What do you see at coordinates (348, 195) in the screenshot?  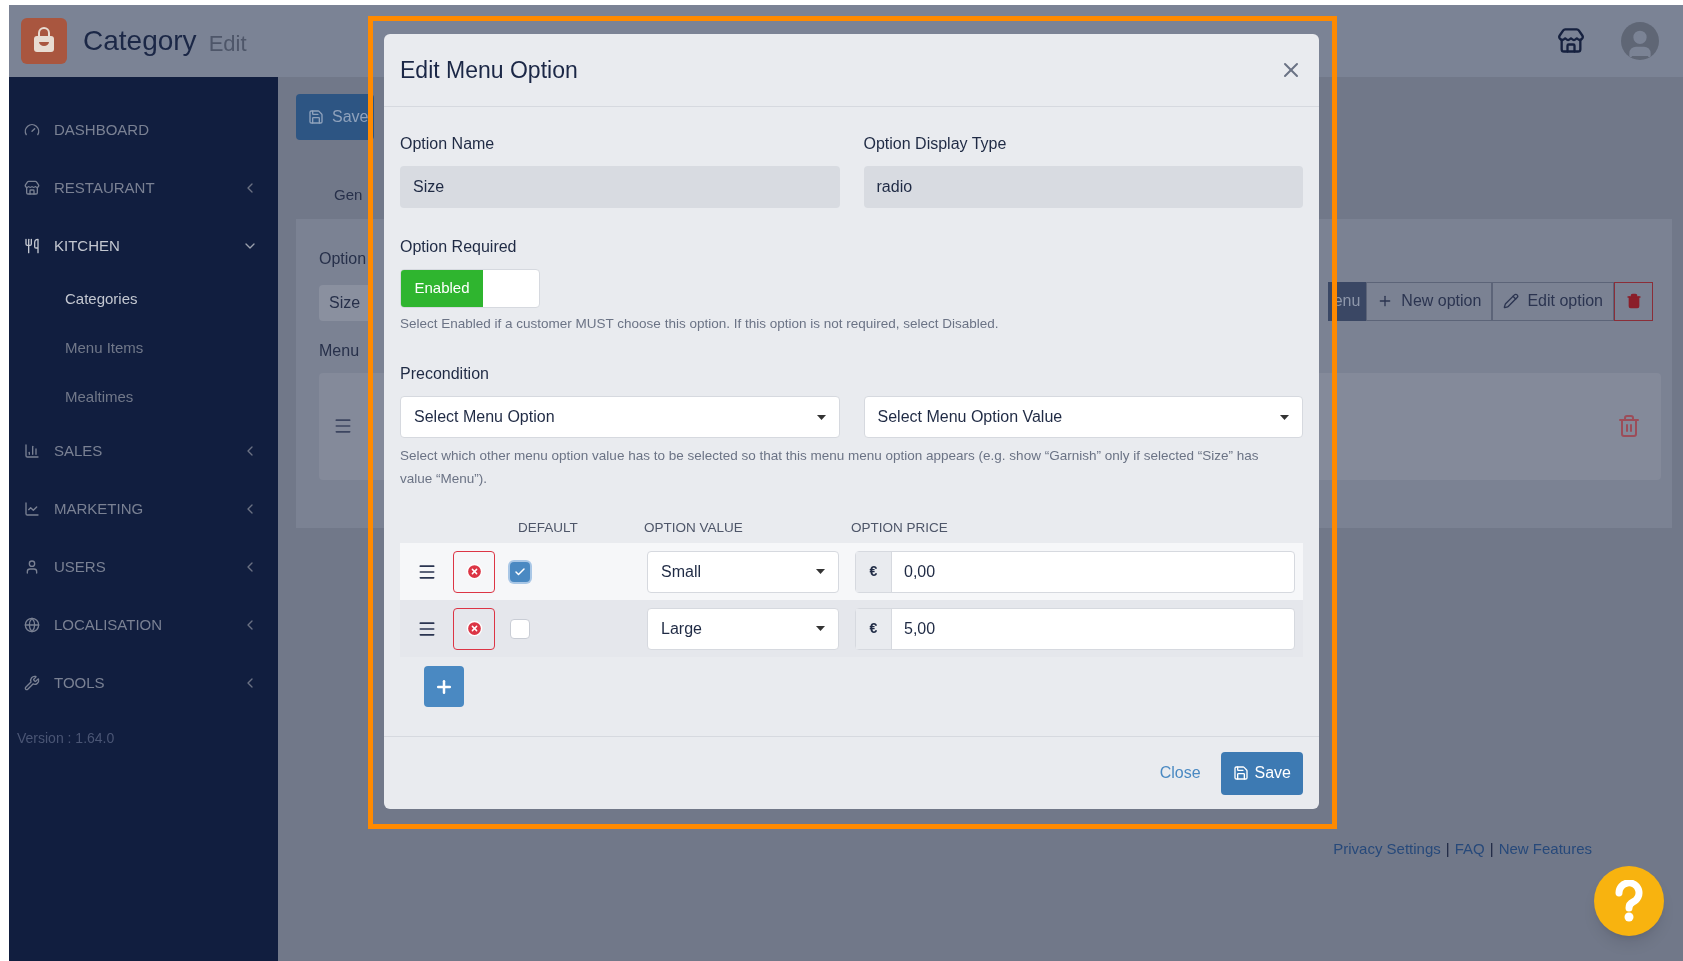 I see `tab: Gen` at bounding box center [348, 195].